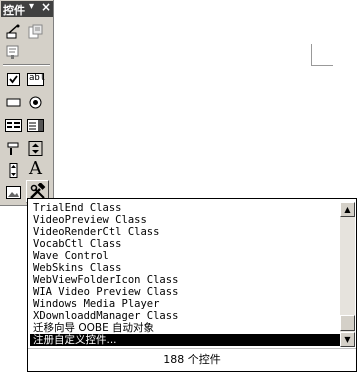 This screenshot has width=357, height=372. I want to click on list-item: VocabCtl Class, so click(185, 244).